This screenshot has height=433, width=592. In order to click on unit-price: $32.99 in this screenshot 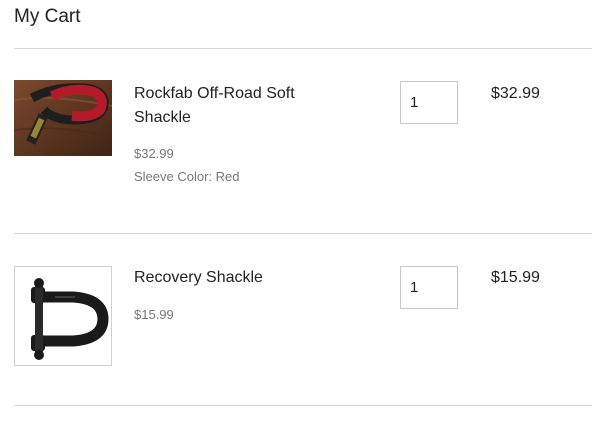, I will do `click(154, 153)`.